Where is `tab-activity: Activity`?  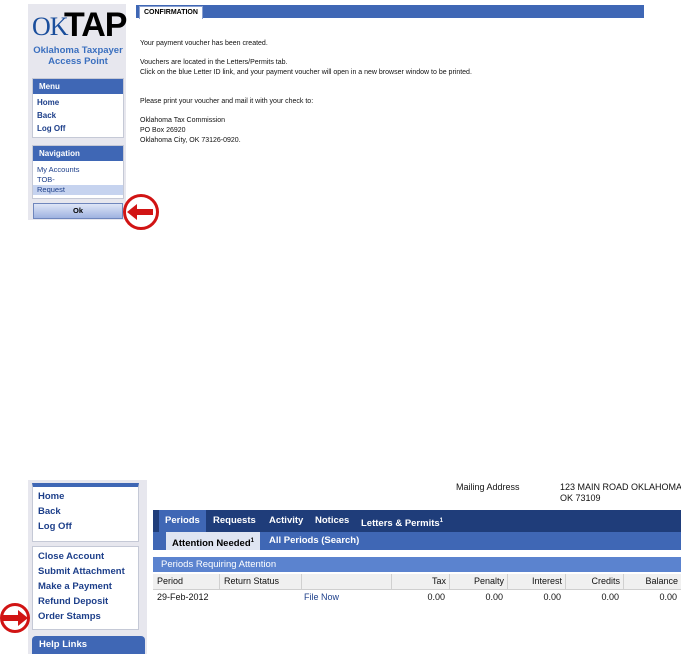 tab-activity: Activity is located at coordinates (286, 521).